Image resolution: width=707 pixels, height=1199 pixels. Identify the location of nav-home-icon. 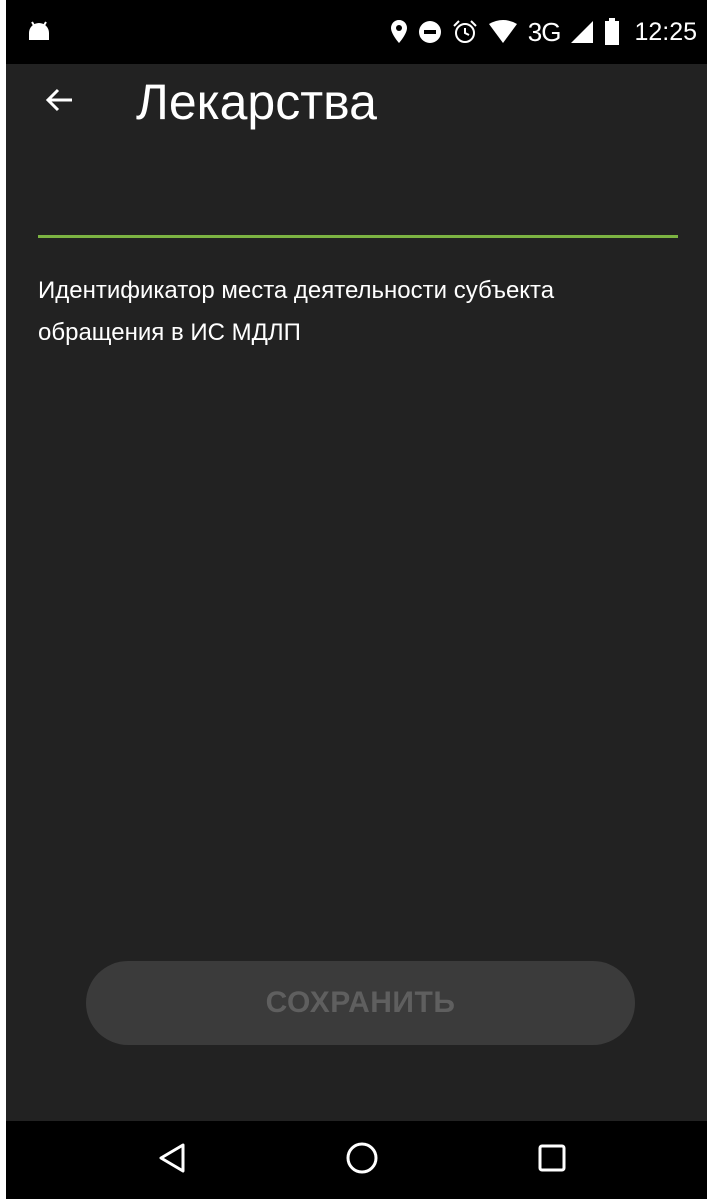
(362, 1160).